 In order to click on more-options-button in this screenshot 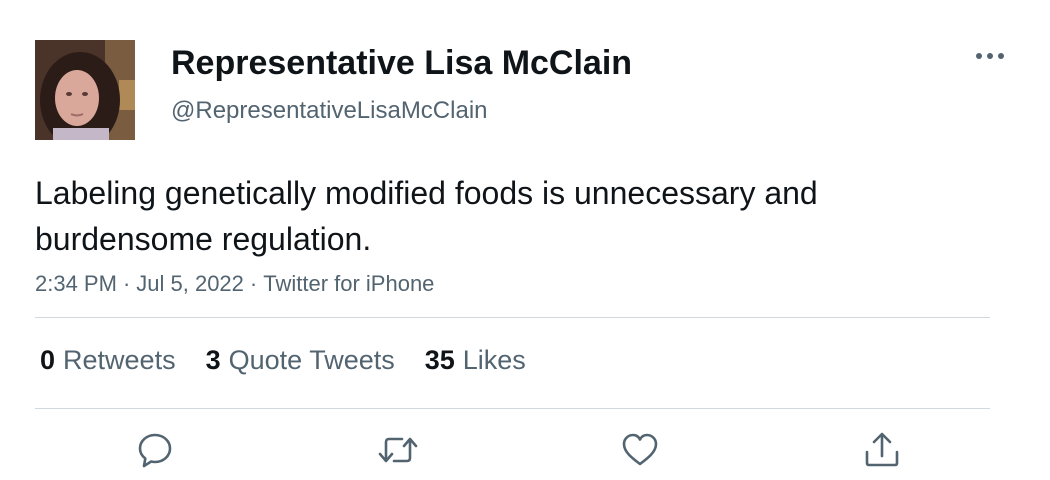, I will do `click(990, 56)`.